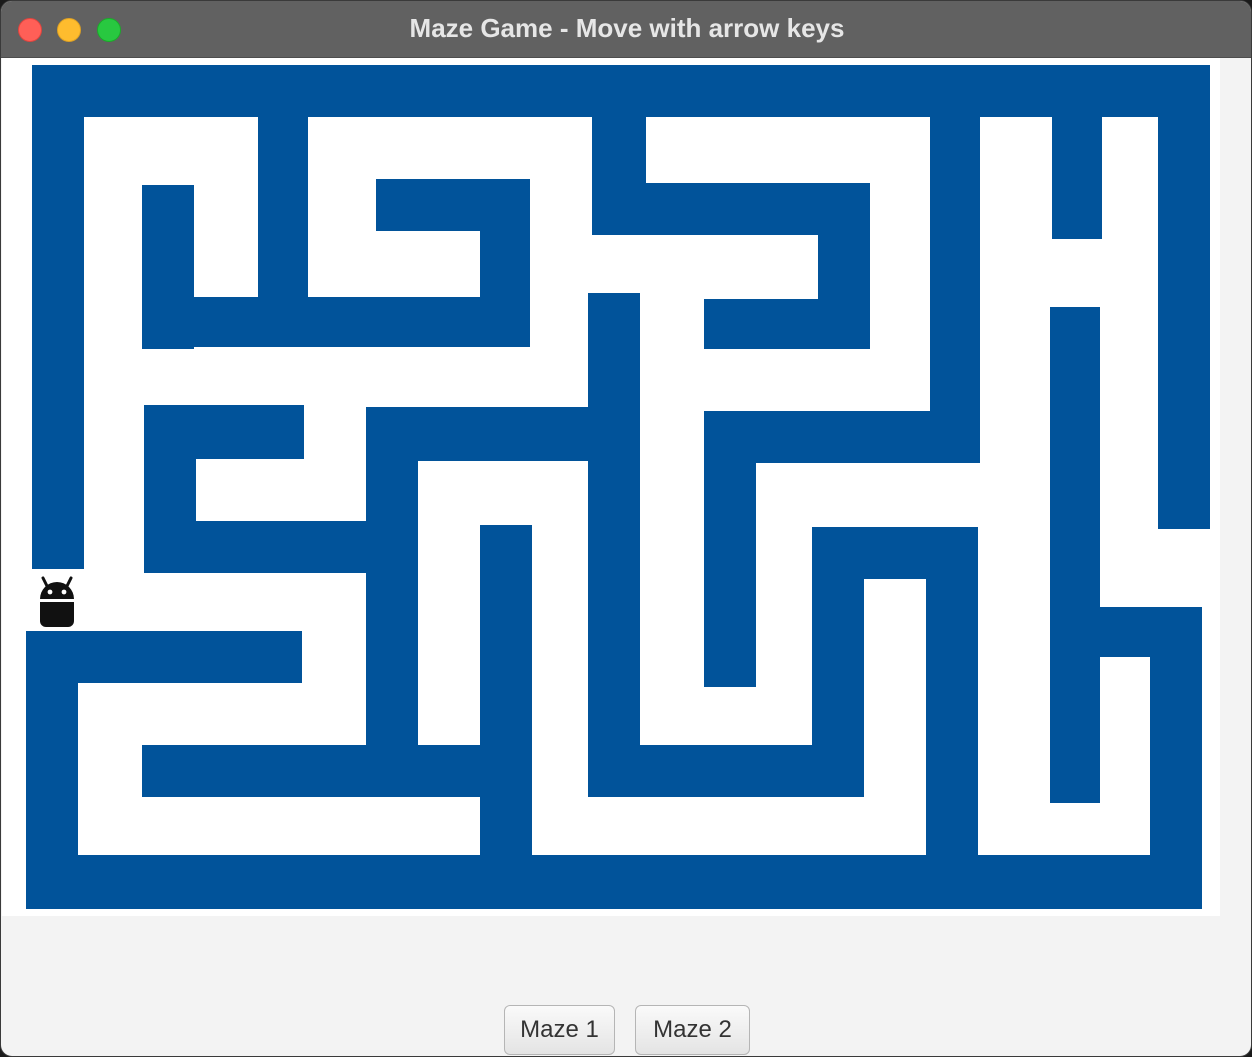 This screenshot has height=1057, width=1252. Describe the element at coordinates (692, 1030) in the screenshot. I see `maze-2-button: Maze 2` at that location.